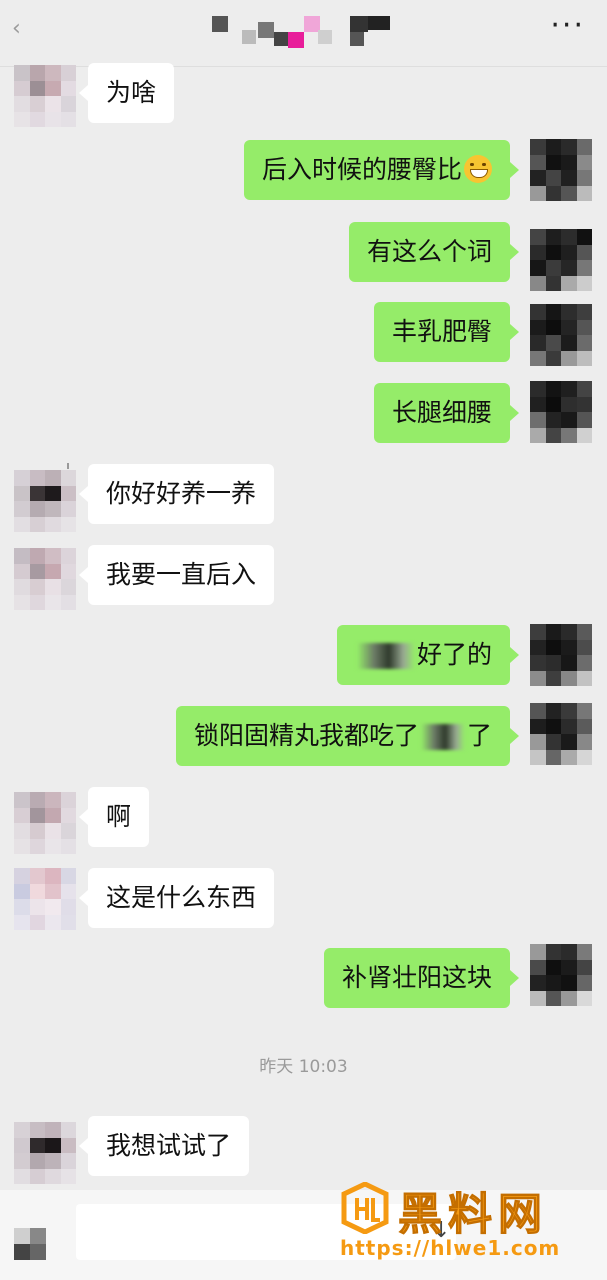  I want to click on message-text: 后入时候的腰臀比, so click(361, 169).